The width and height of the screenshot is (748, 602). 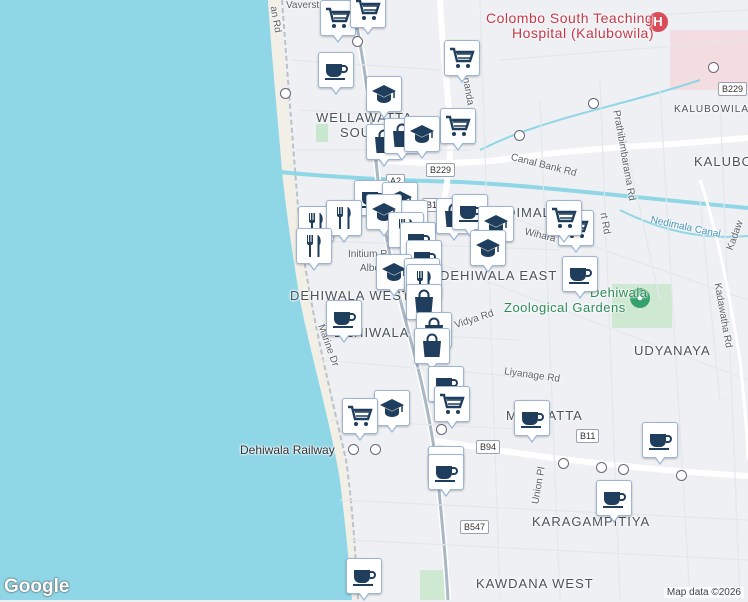 I want to click on area-label: KALUBOWILA, so click(x=711, y=109).